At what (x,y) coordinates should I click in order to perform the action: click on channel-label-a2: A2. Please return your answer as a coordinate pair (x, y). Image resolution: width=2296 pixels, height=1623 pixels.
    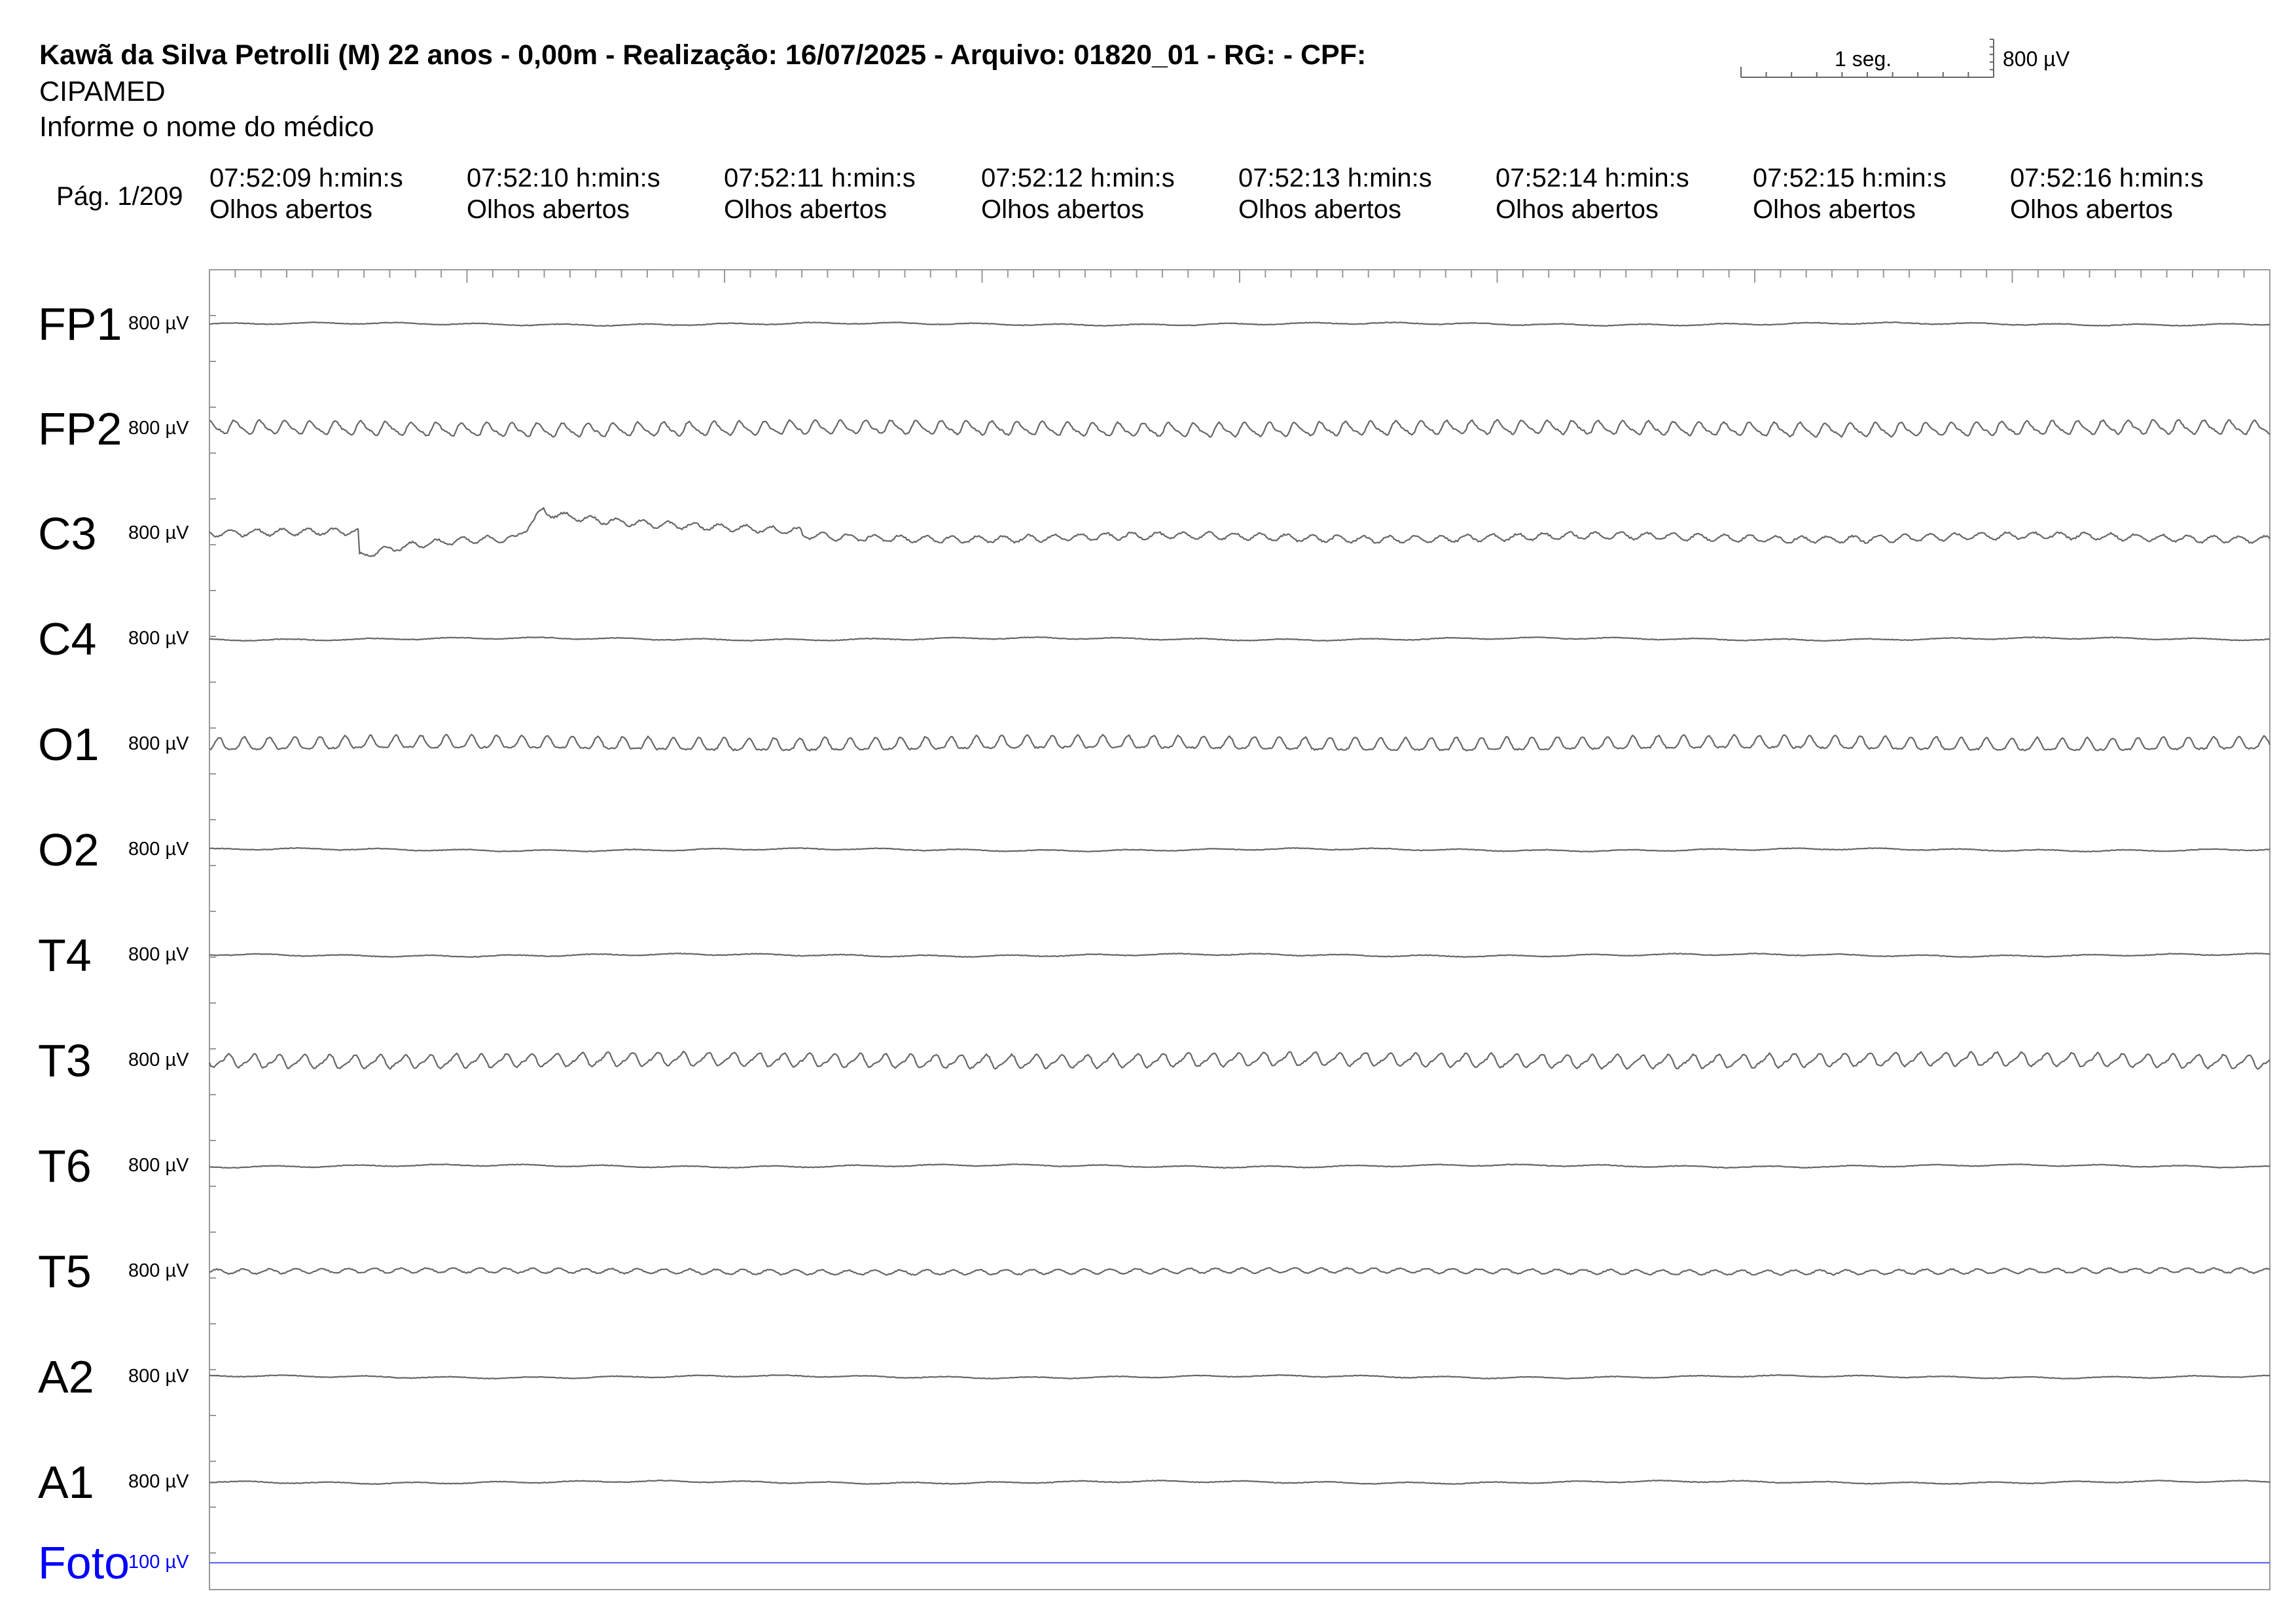
    Looking at the image, I should click on (66, 1376).